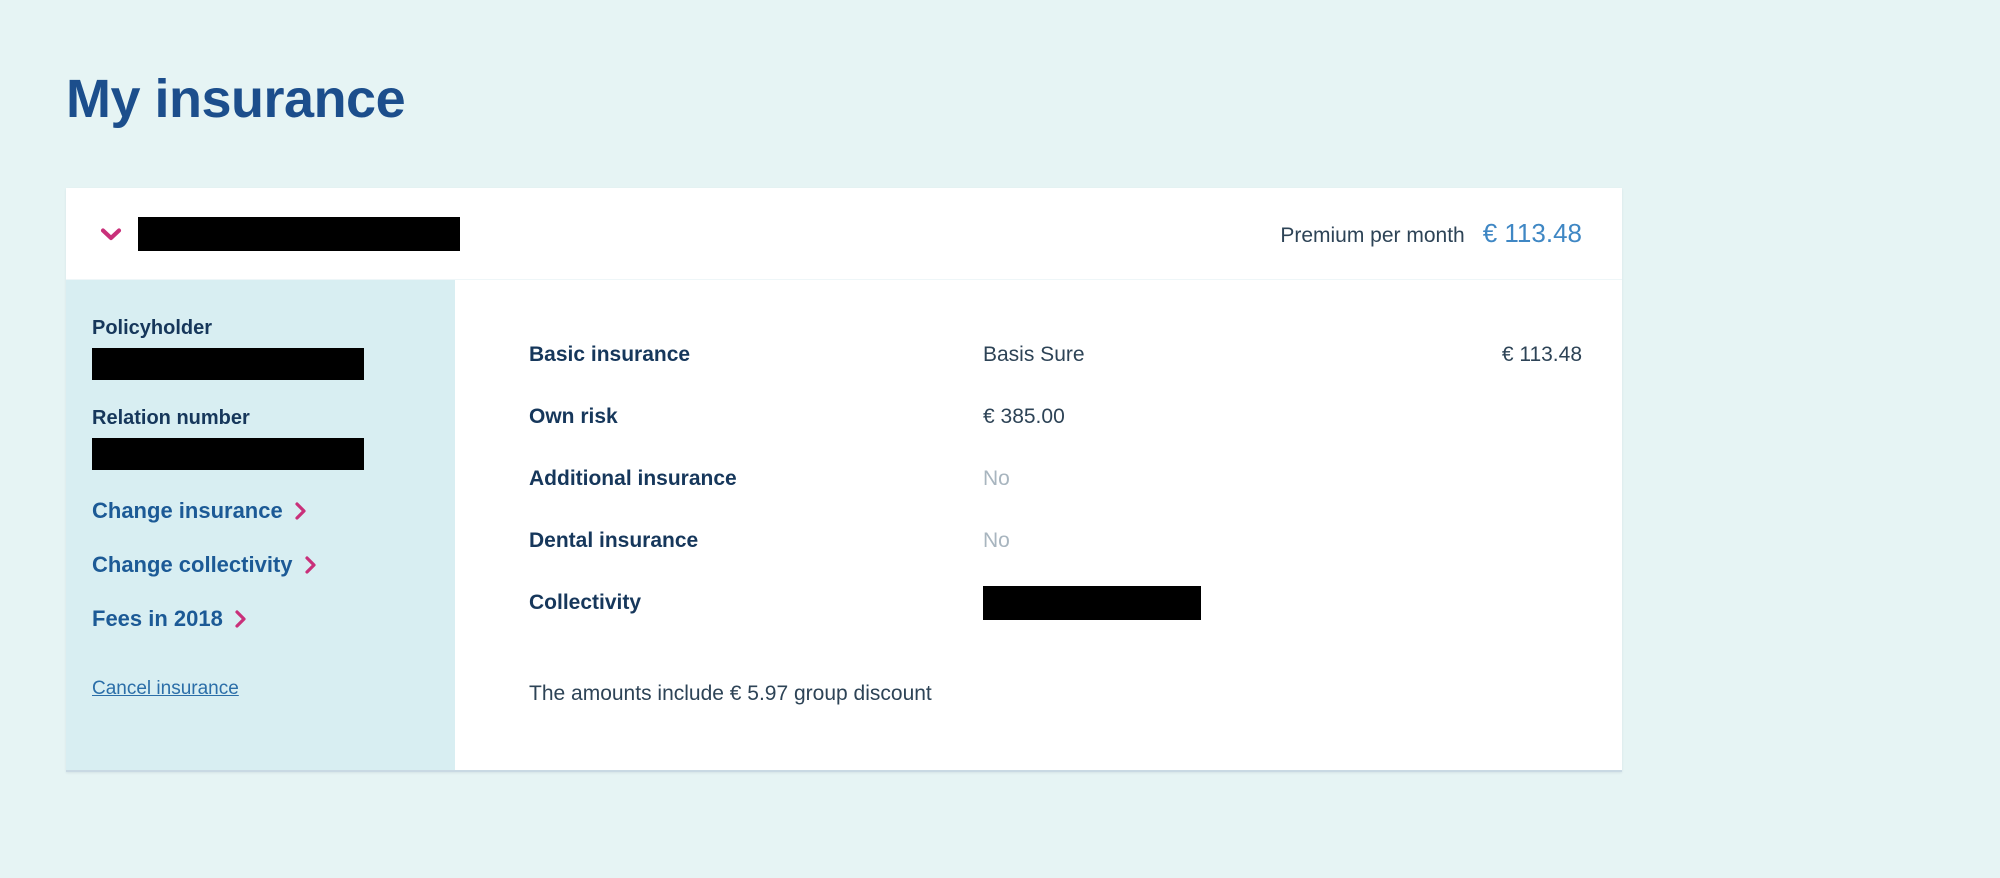  What do you see at coordinates (1092, 603) in the screenshot?
I see `collectivity-value-redacted` at bounding box center [1092, 603].